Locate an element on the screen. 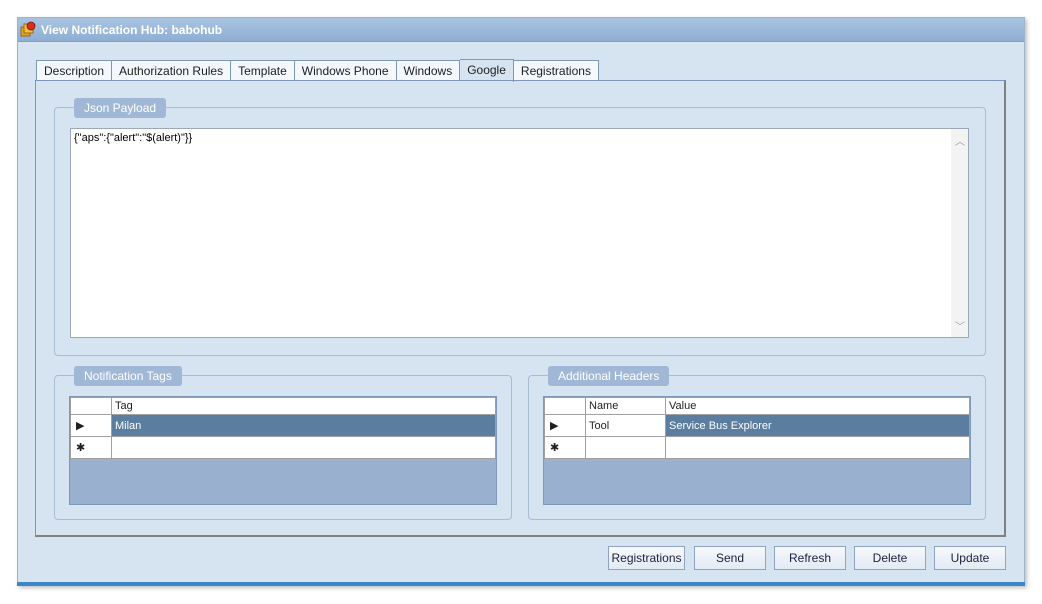 The height and width of the screenshot is (604, 1042). table-row: ▶ Tool Service Bus Explorer is located at coordinates (757, 425).